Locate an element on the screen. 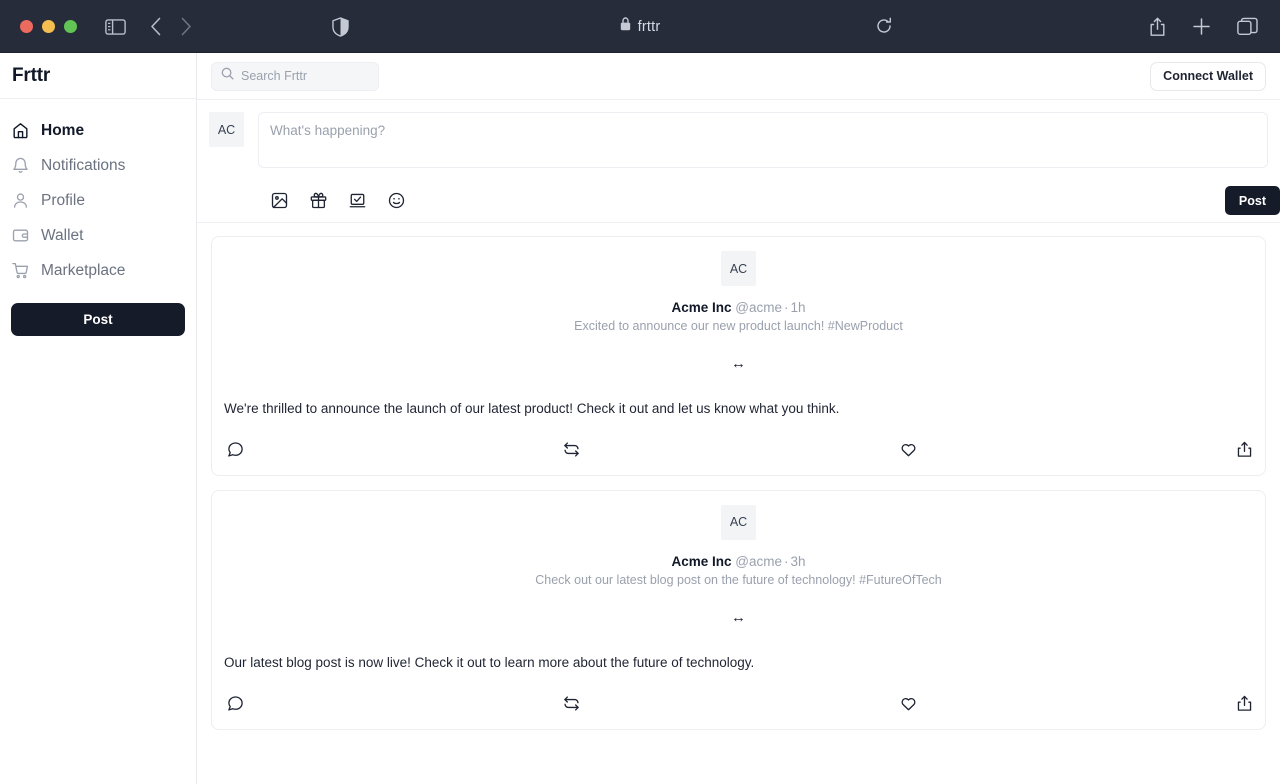 This screenshot has height=784, width=1280. privacy-shield-icon is located at coordinates (340, 26).